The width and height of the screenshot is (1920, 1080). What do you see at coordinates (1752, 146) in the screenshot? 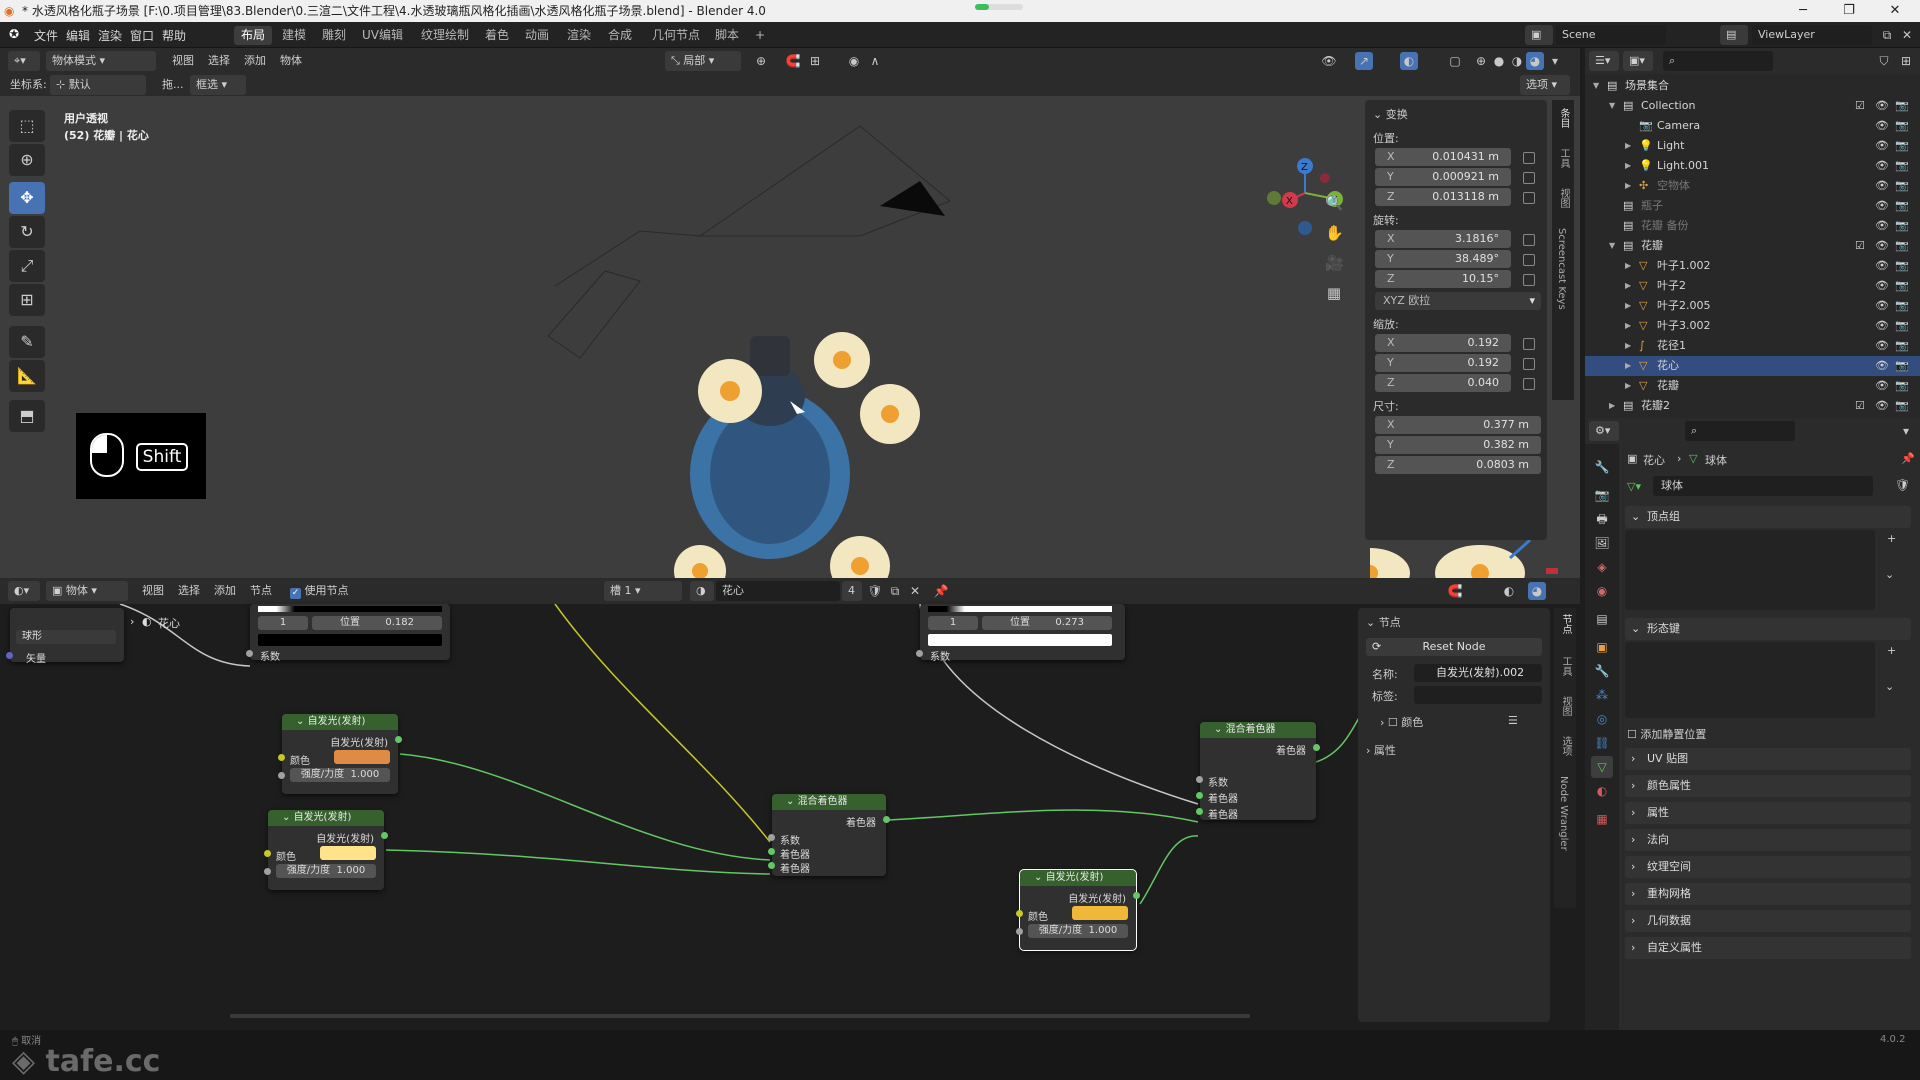
I see `outliner-row: ▶ 💡 Light 👁 📷` at bounding box center [1752, 146].